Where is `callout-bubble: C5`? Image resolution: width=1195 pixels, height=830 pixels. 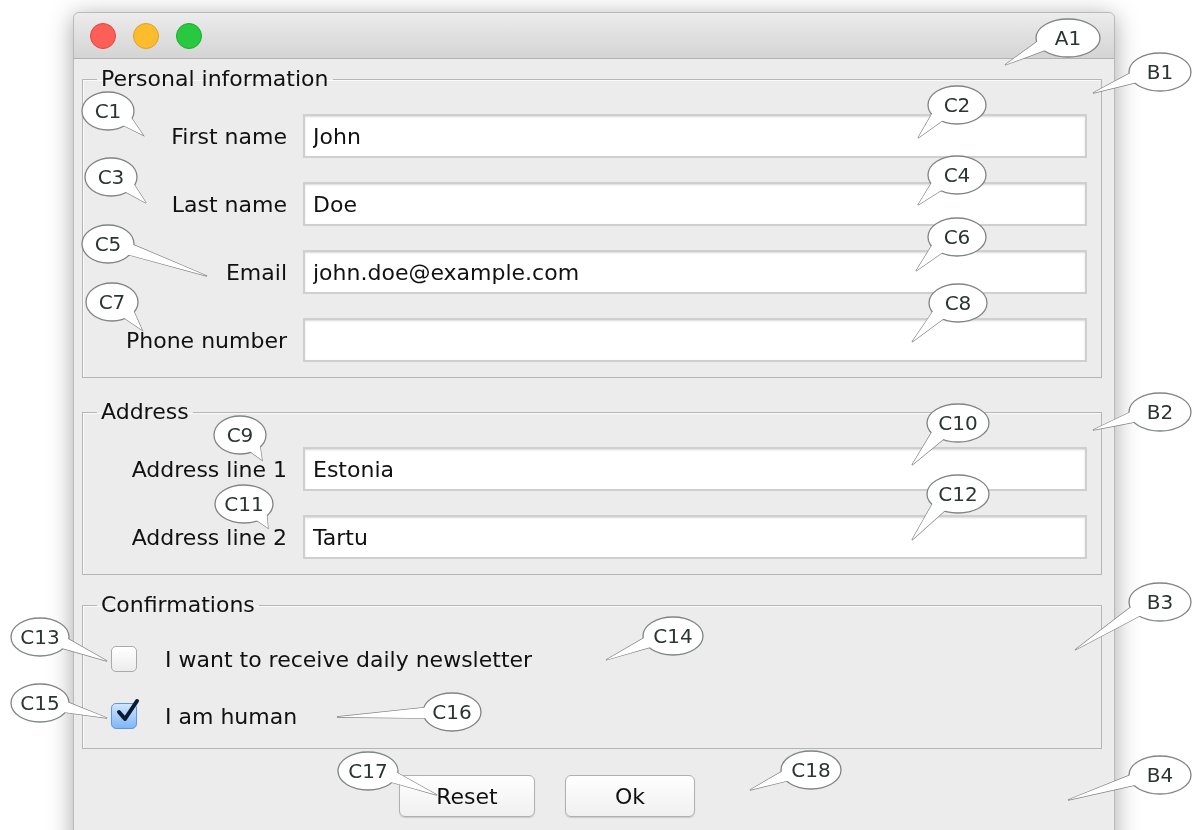
callout-bubble: C5 is located at coordinates (144, 250).